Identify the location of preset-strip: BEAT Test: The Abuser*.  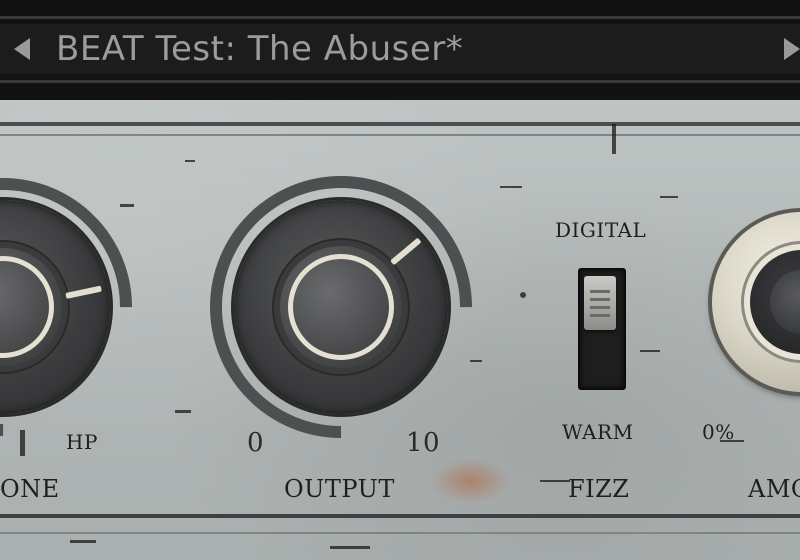
(400, 49).